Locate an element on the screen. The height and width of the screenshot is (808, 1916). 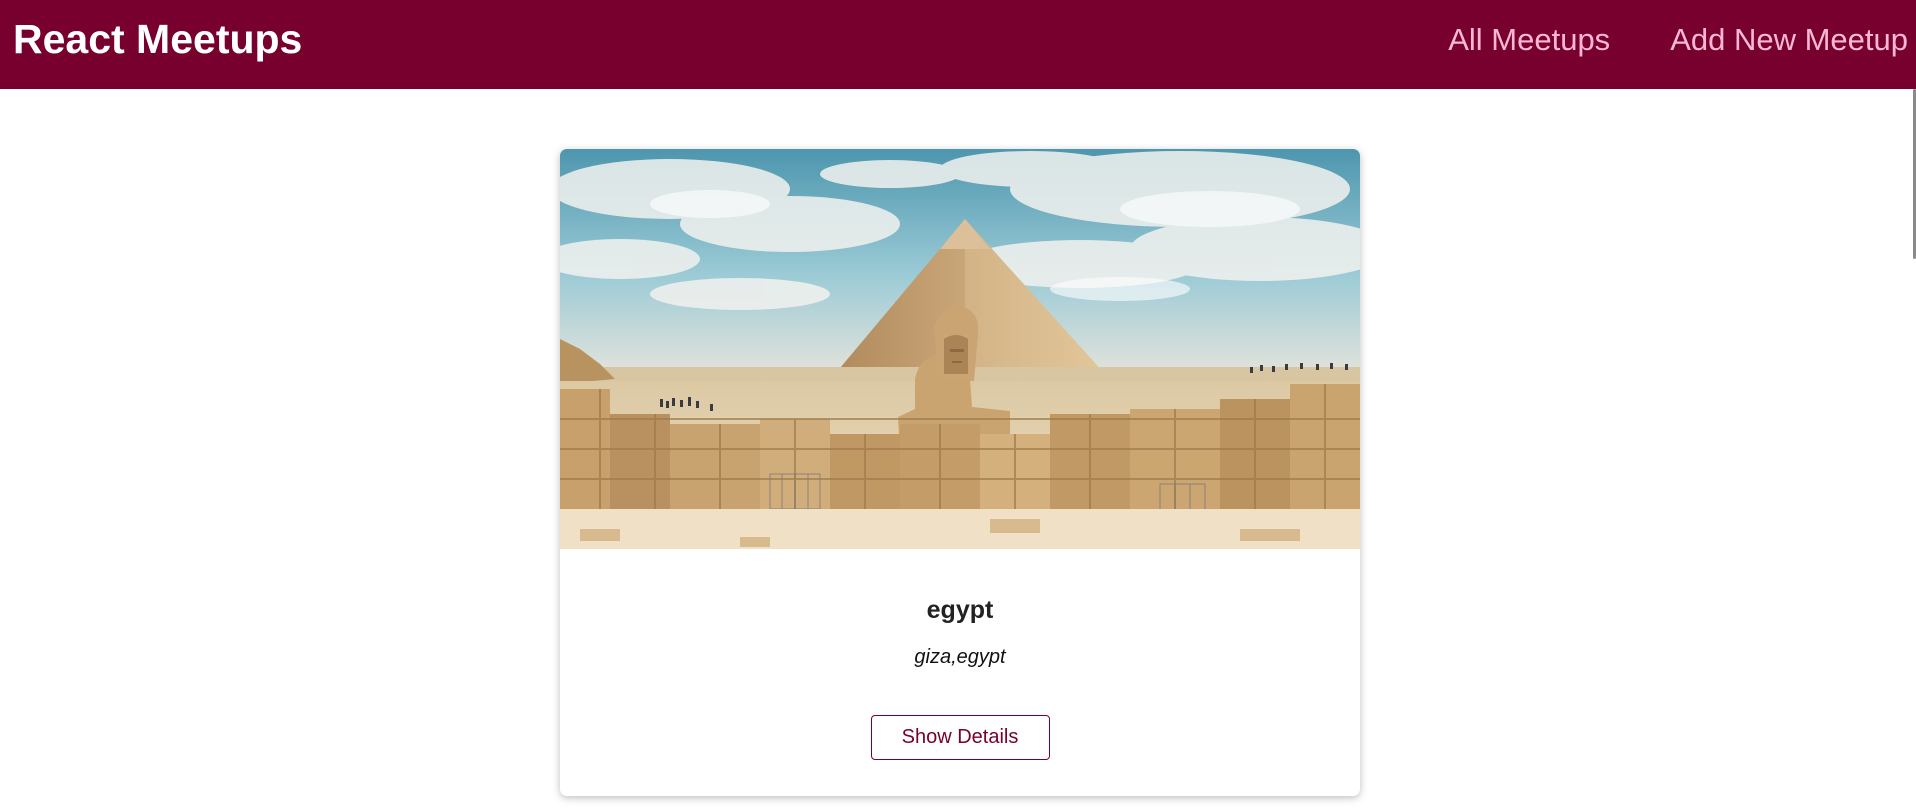
meetup-card-content: egypt giza,egypt is located at coordinates (960, 609).